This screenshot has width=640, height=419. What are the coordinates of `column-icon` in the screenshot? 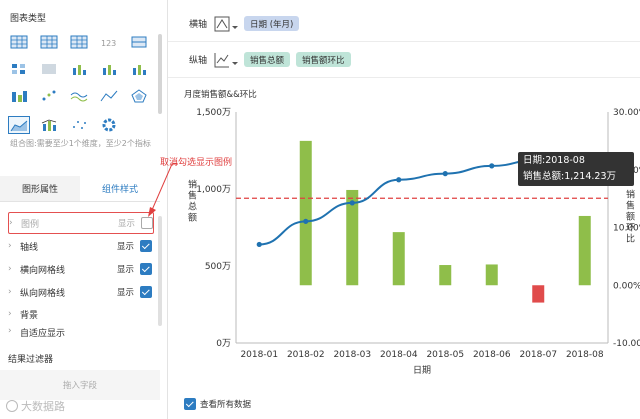 It's located at (79, 69).